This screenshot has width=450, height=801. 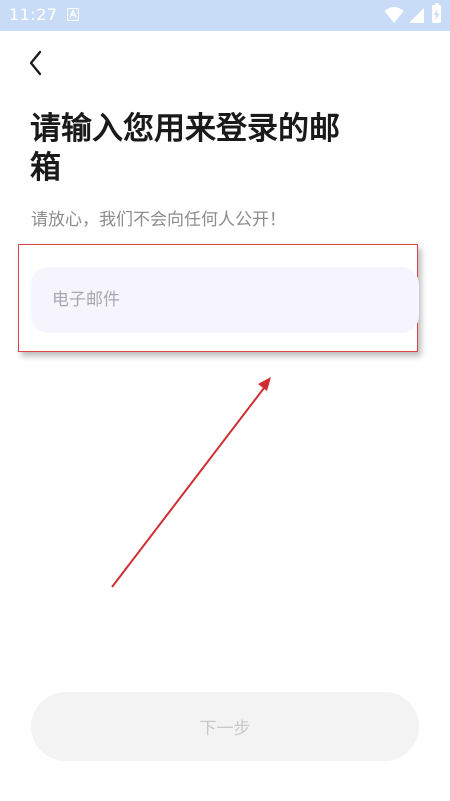 I want to click on annotation-arrow, so click(x=191, y=482).